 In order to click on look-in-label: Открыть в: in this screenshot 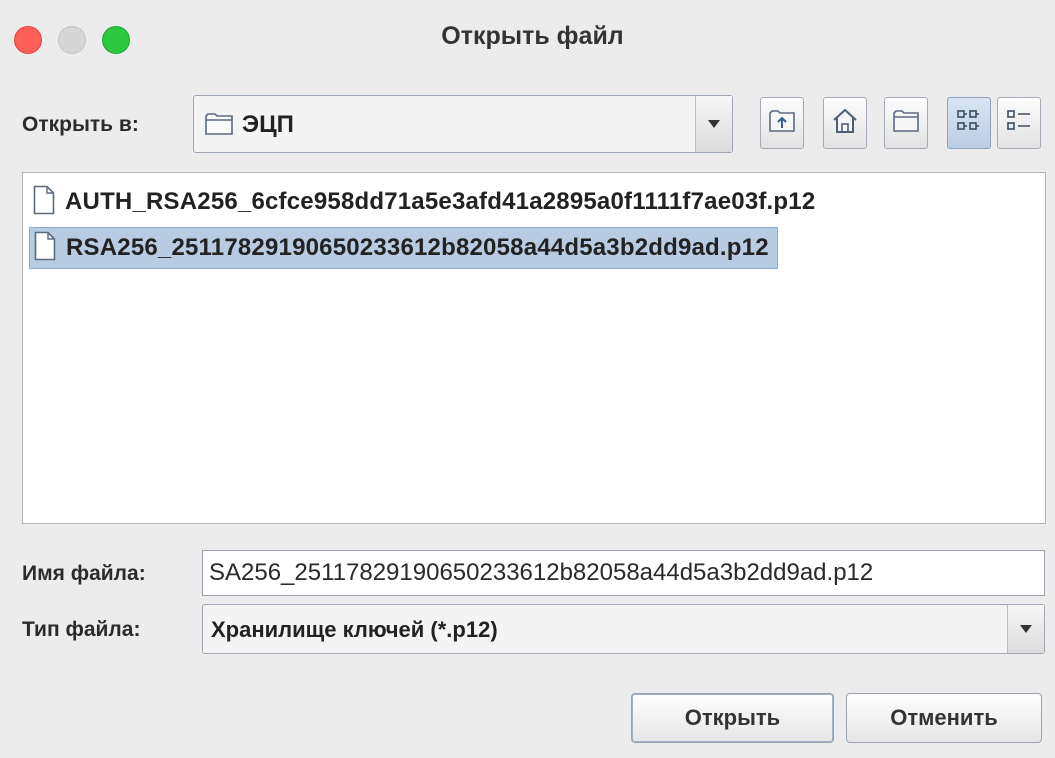, I will do `click(80, 124)`.